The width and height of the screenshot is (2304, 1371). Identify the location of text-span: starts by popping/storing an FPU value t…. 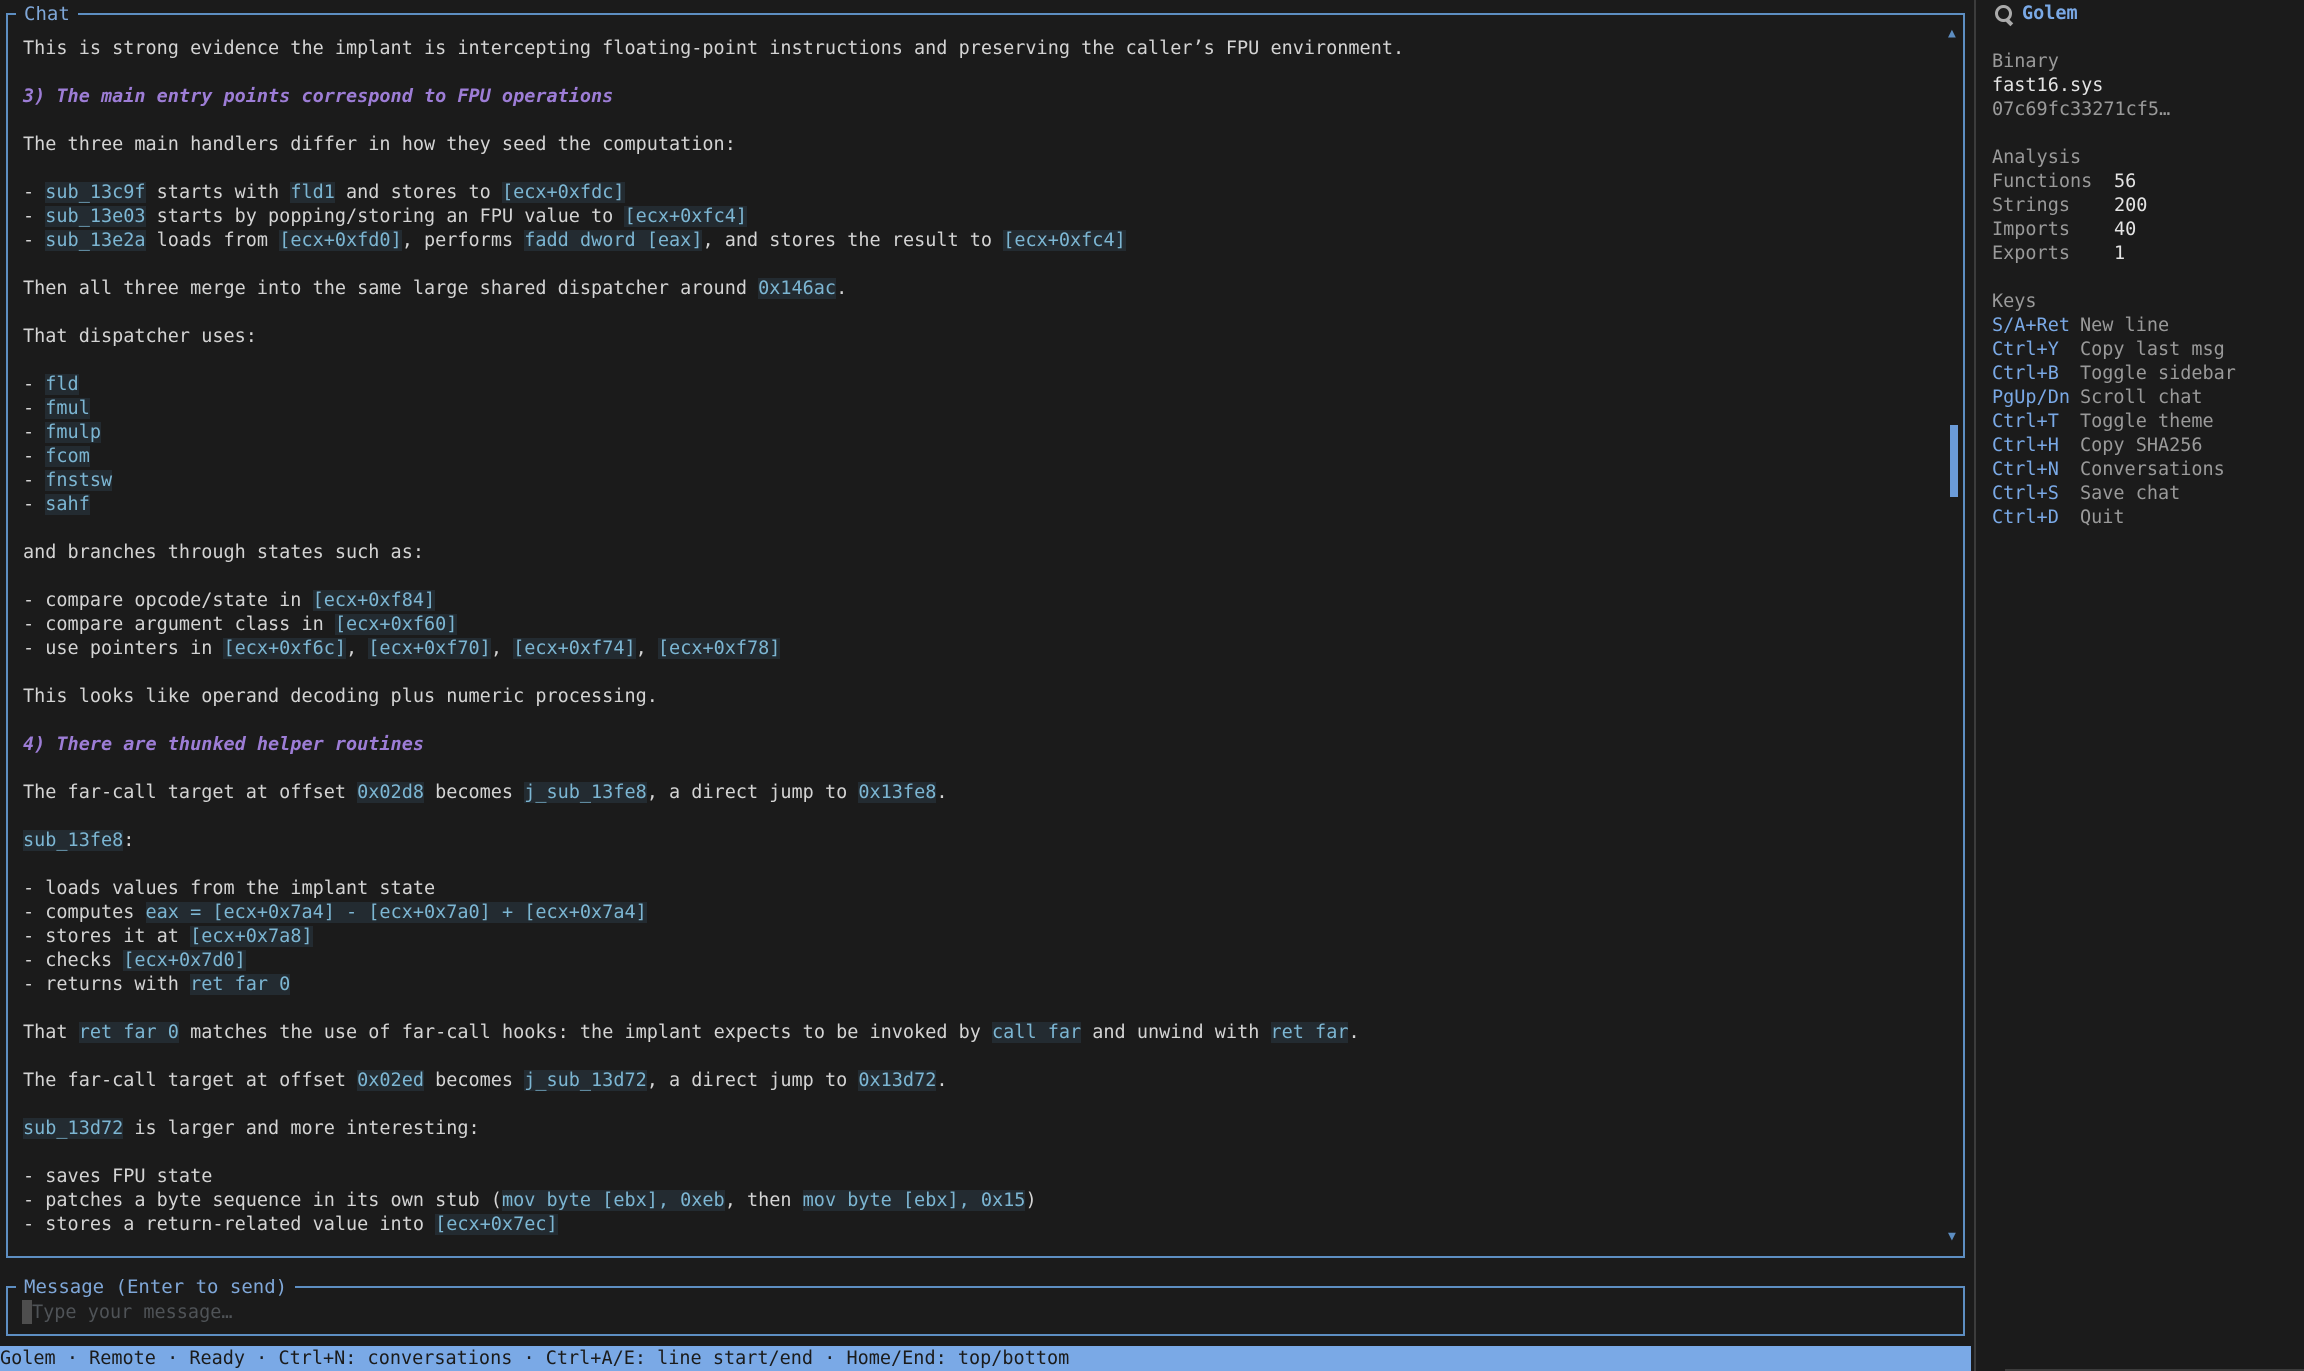
(385, 216).